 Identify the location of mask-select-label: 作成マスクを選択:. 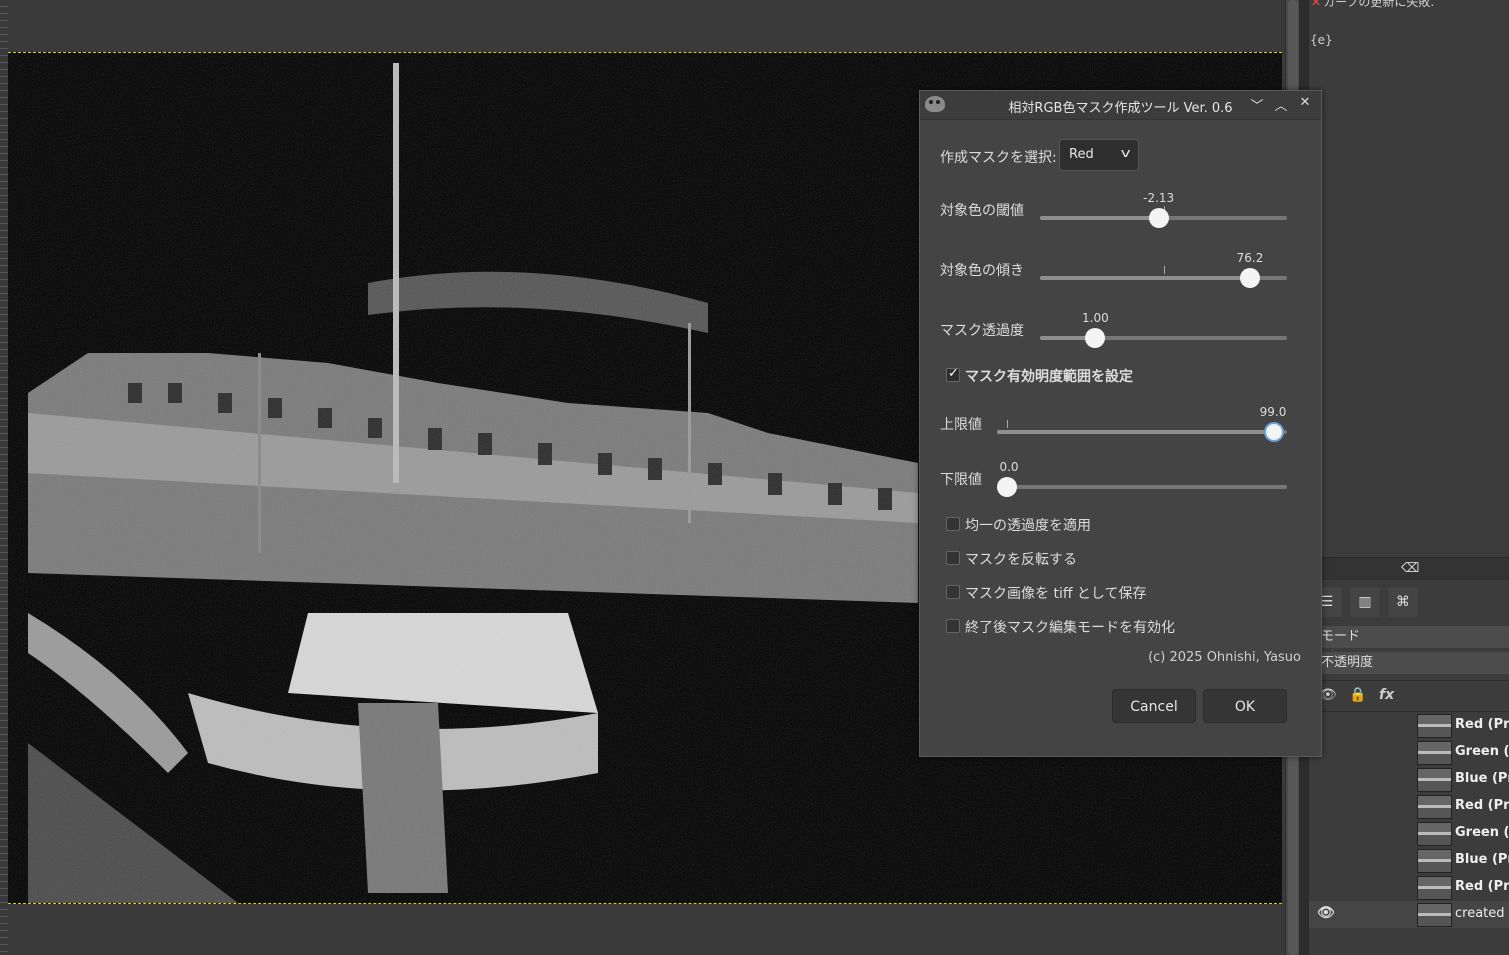
(998, 158).